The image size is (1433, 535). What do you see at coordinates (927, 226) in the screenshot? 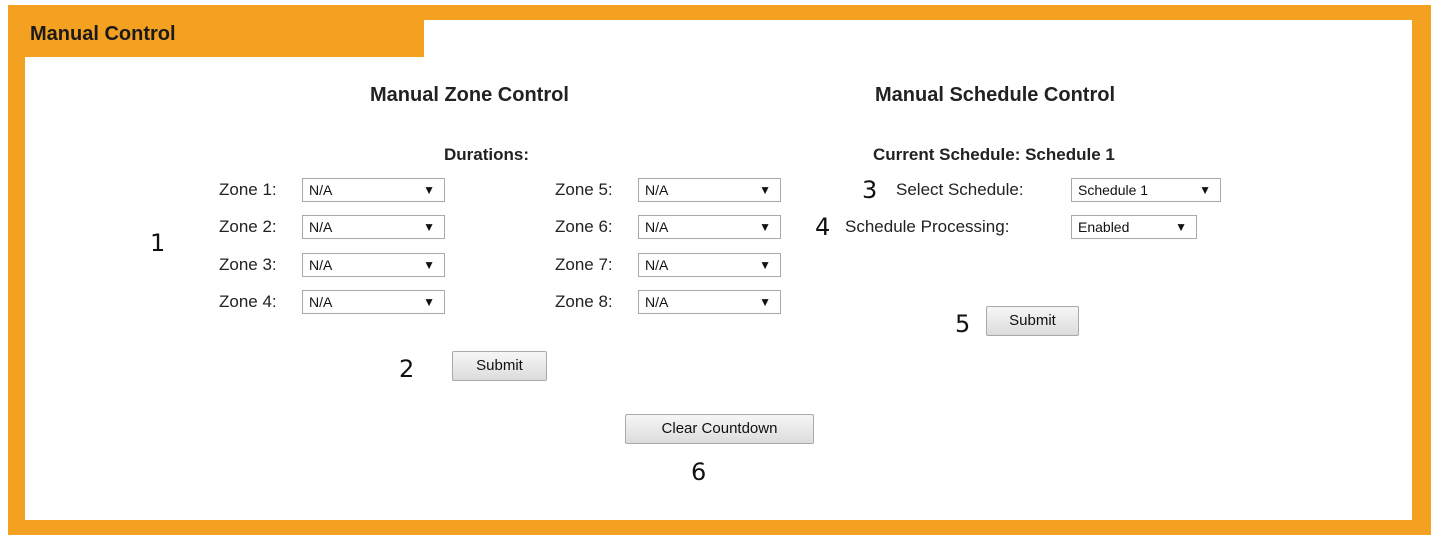
I see `schedule-processing-label: Schedule Processing:` at bounding box center [927, 226].